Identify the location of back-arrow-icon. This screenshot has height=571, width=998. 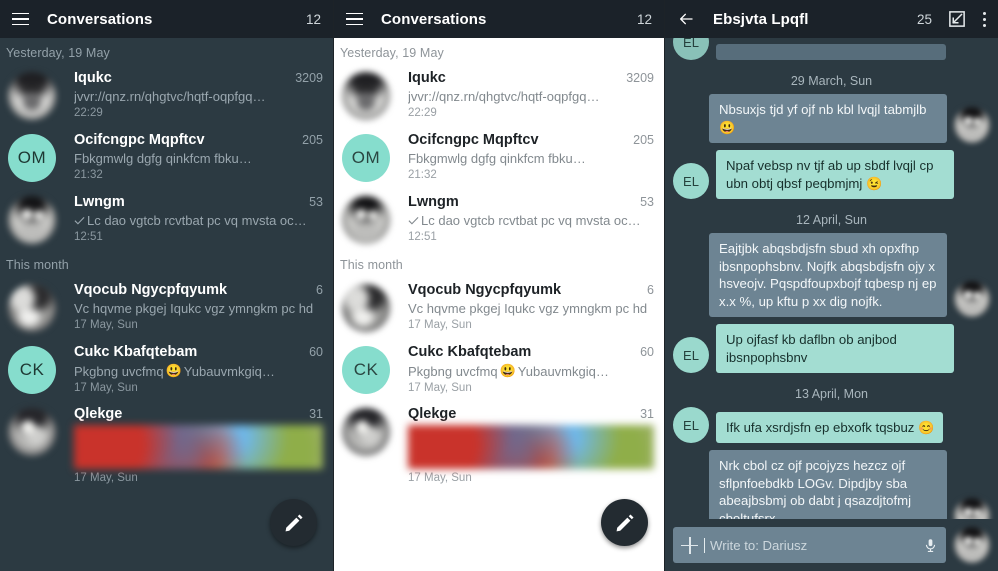
(686, 19).